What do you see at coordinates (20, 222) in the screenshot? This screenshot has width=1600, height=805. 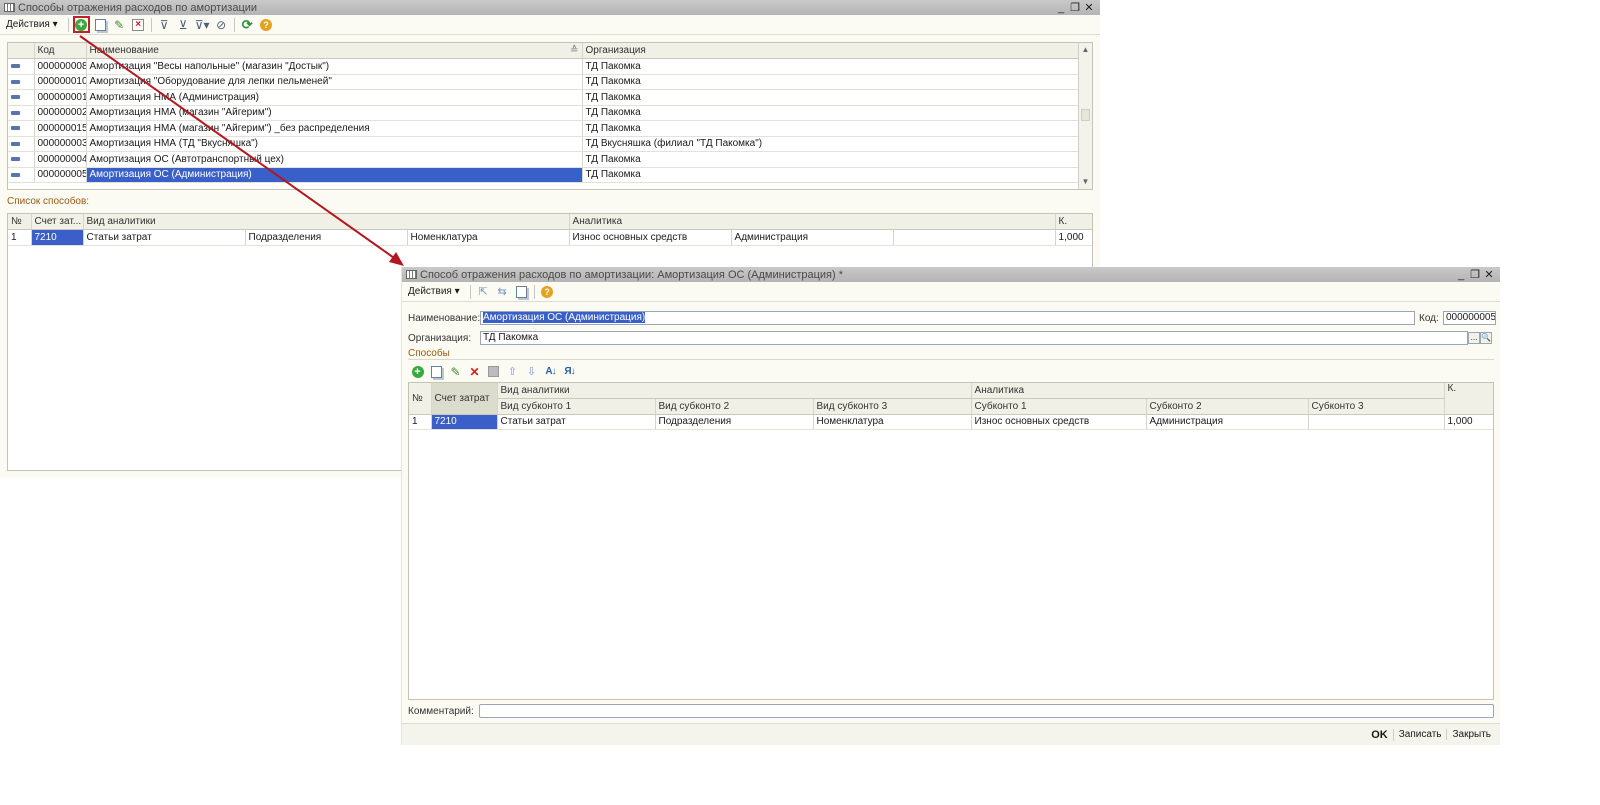 I see `sub-header-number: №` at bounding box center [20, 222].